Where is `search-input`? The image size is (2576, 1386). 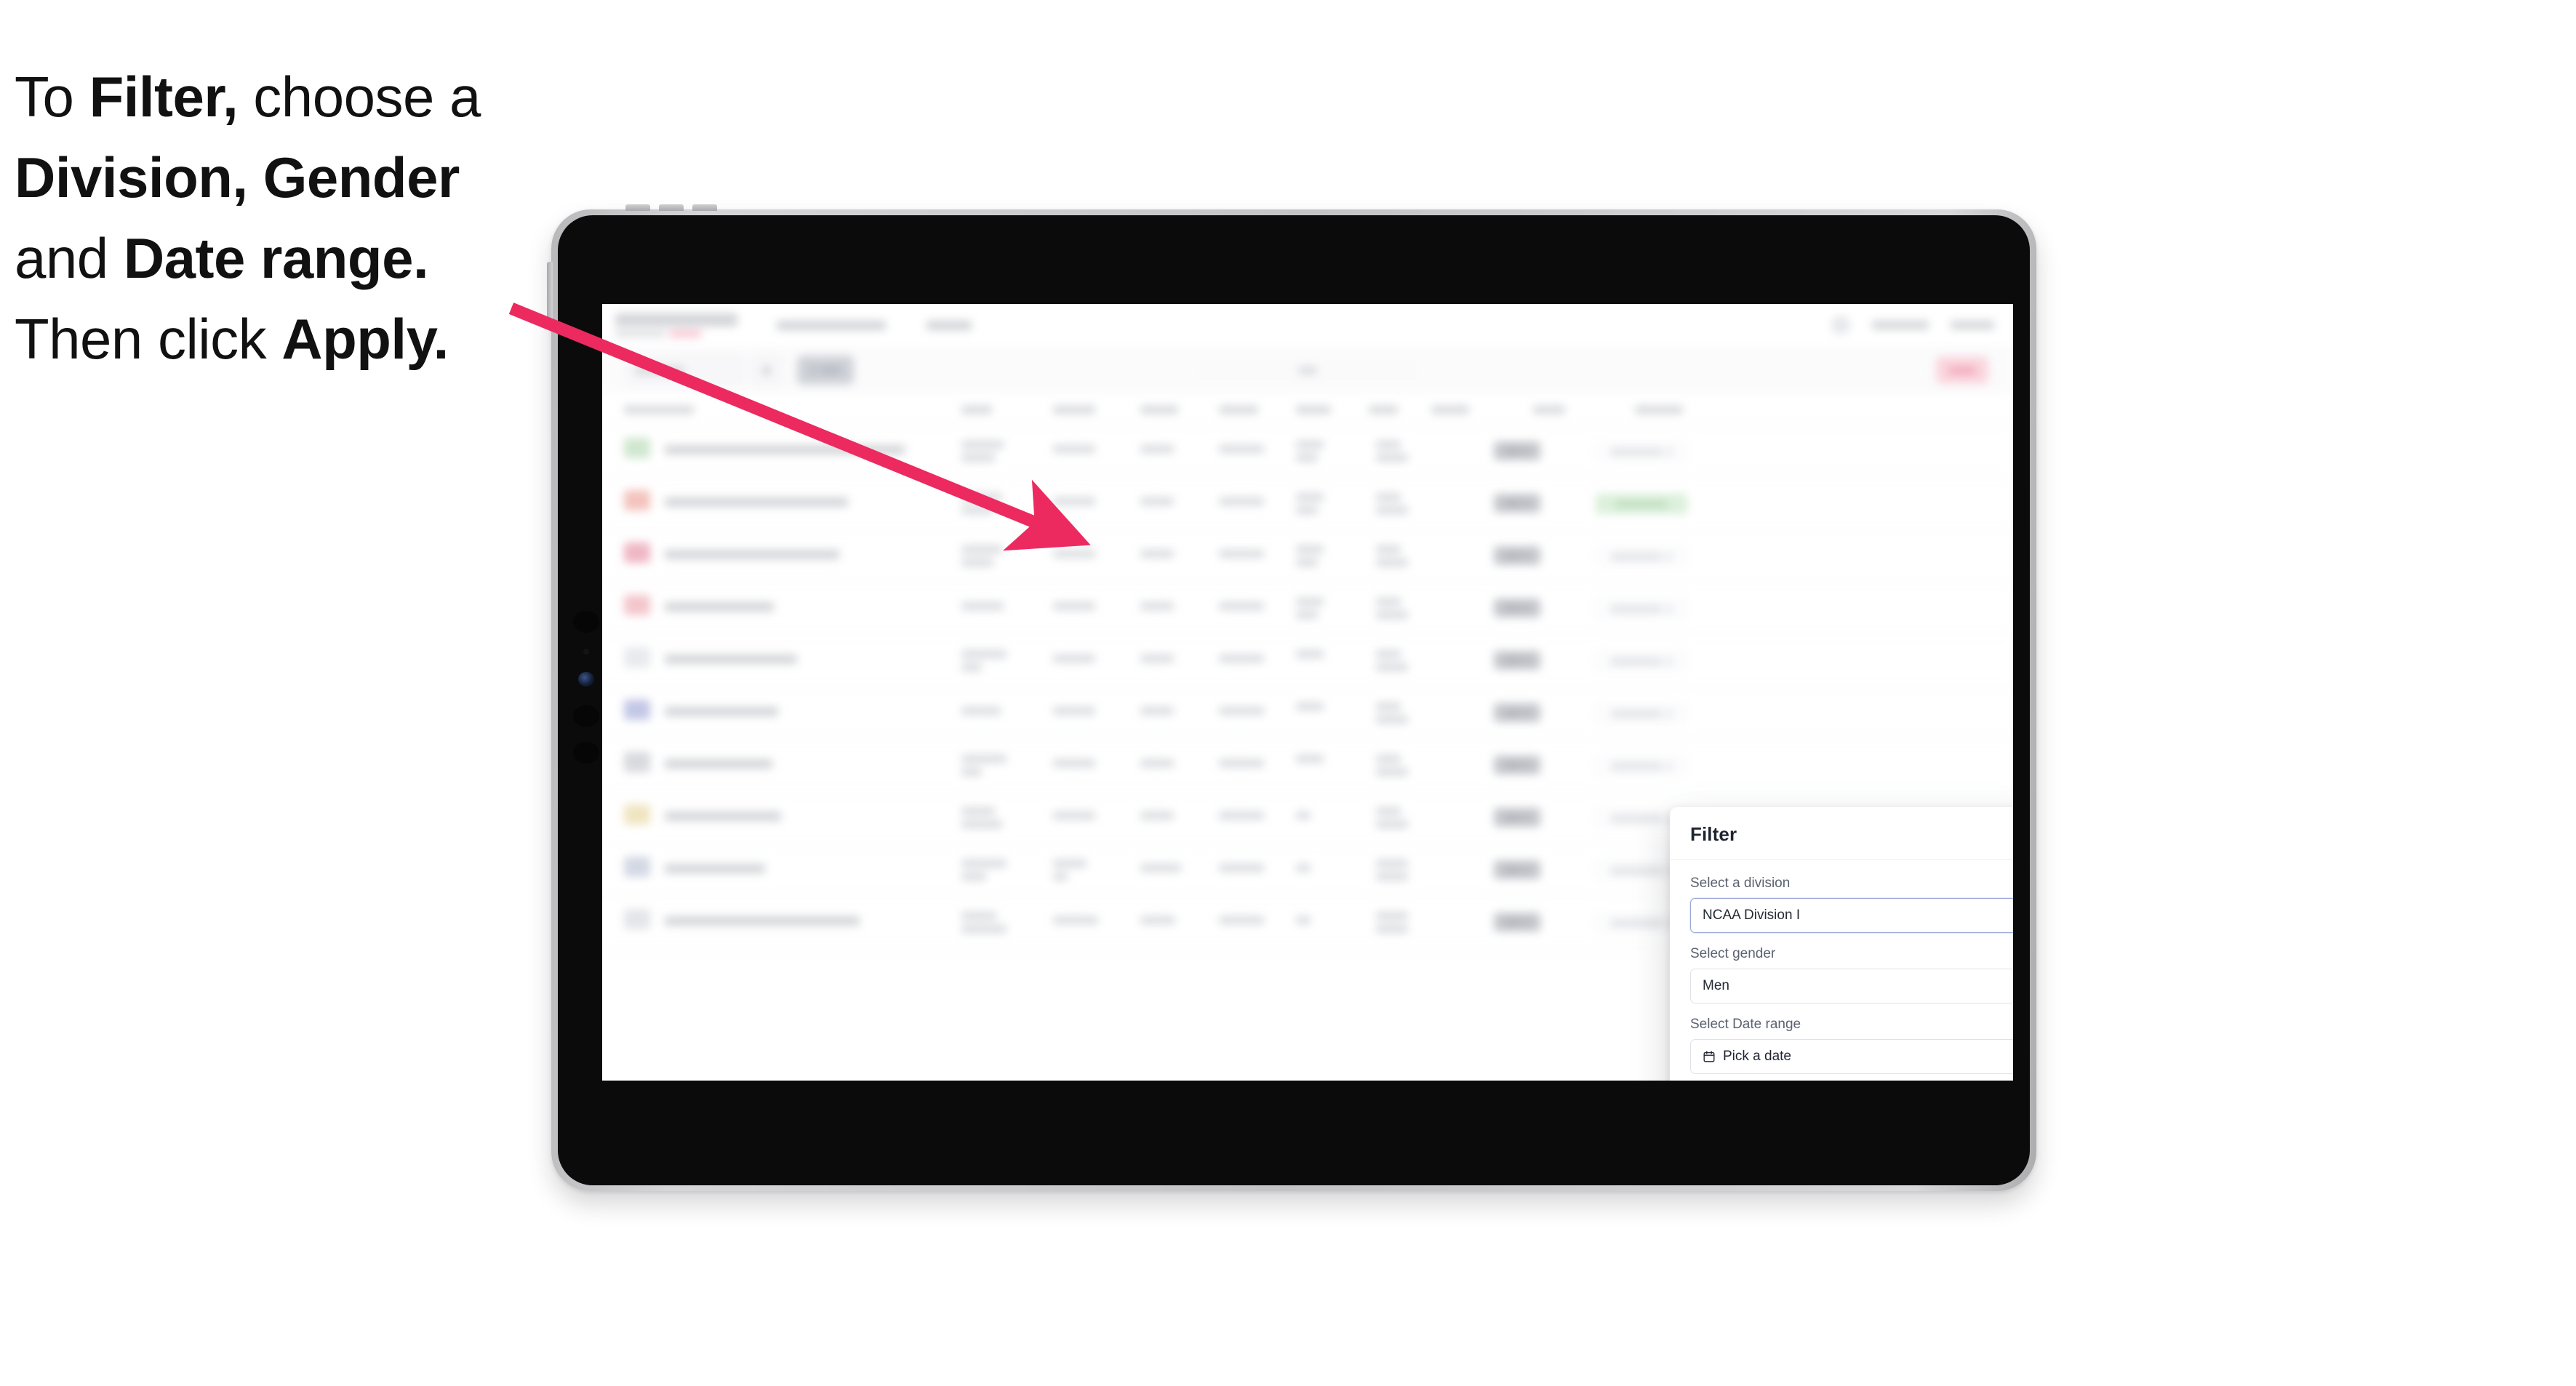 search-input is located at coordinates (1308, 371).